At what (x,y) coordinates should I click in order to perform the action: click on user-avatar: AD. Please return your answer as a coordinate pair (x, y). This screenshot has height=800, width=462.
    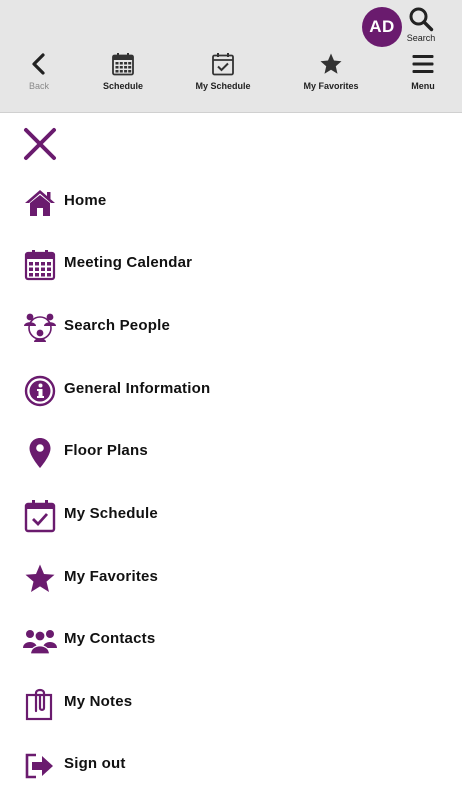
    Looking at the image, I should click on (382, 27).